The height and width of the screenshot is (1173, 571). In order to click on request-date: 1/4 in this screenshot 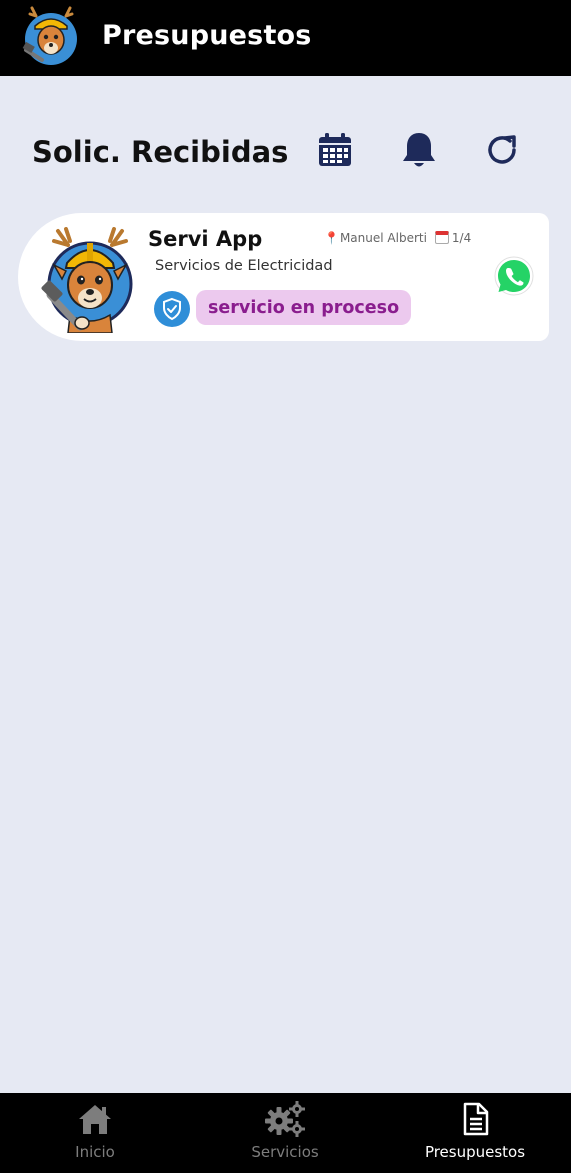, I will do `click(461, 238)`.